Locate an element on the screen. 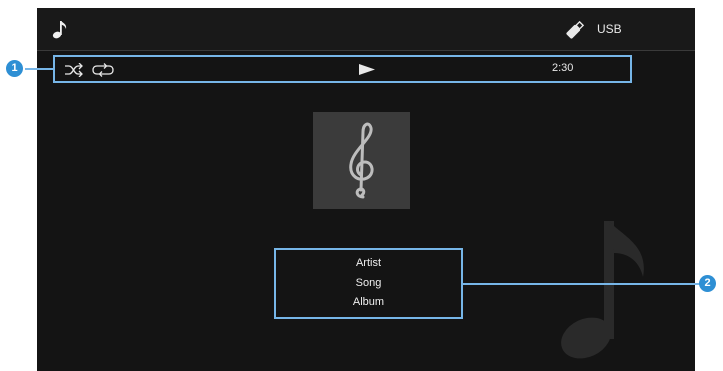 This screenshot has width=723, height=371. elapsed-time: 2:30 is located at coordinates (563, 68).